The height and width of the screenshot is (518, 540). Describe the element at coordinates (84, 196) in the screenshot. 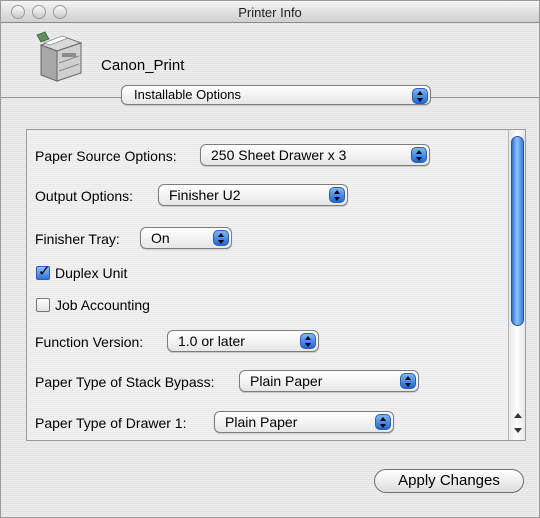

I see `output-options-label: Output Options:` at that location.